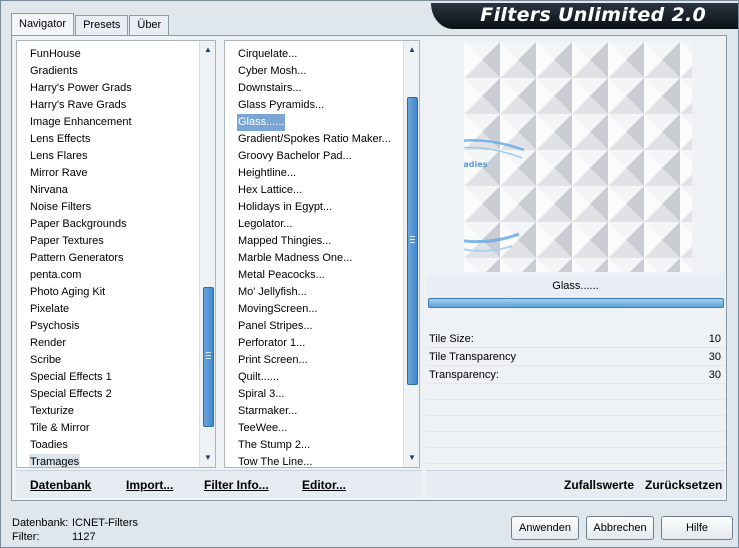  I want to click on list-item: Special Effects 2, so click(71, 394).